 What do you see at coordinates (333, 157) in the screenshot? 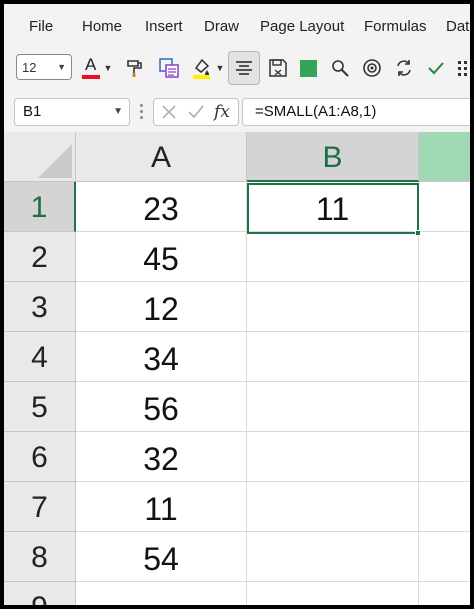
I see `column-header-b: B` at bounding box center [333, 157].